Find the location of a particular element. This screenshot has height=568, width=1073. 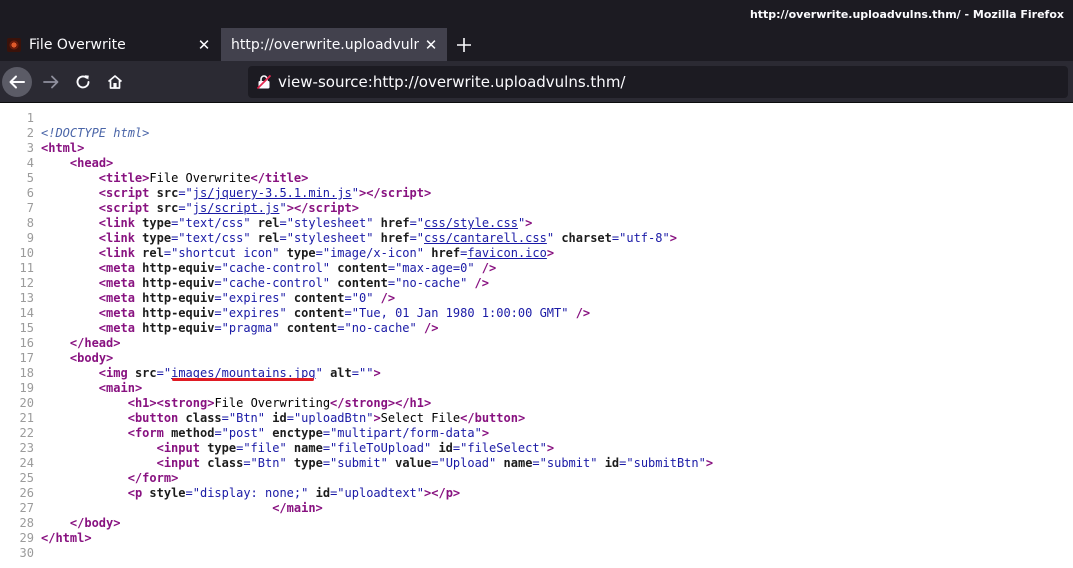

new-tab-button is located at coordinates (464, 44).